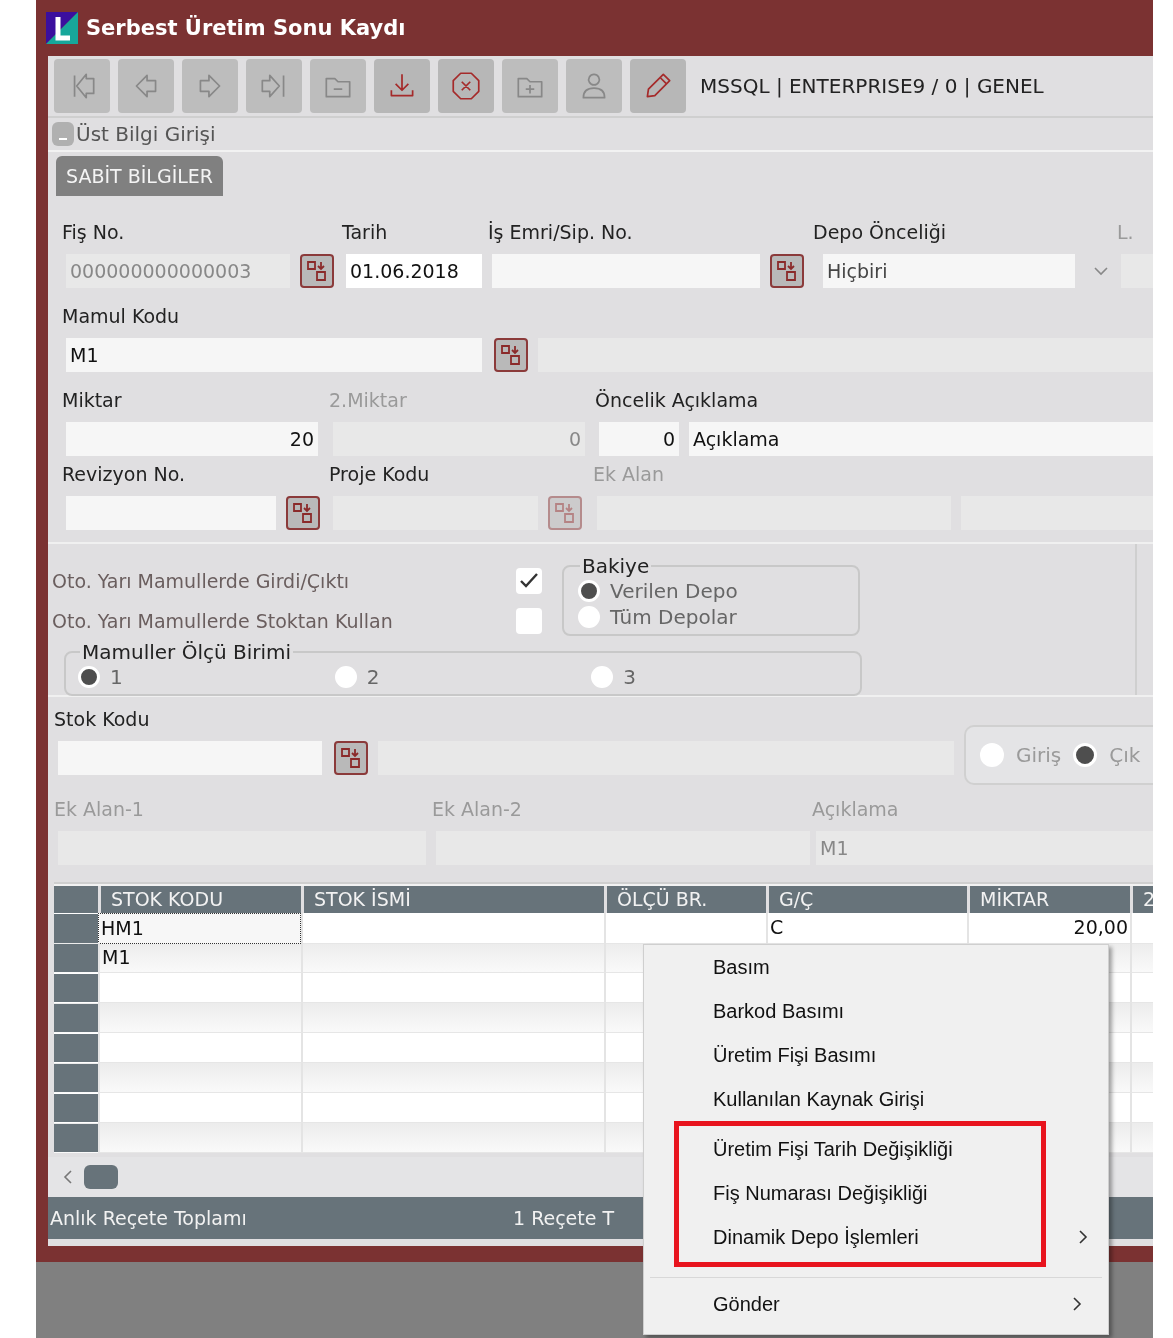 This screenshot has height=1338, width=1173. I want to click on group-title: Bakiye, so click(616, 566).